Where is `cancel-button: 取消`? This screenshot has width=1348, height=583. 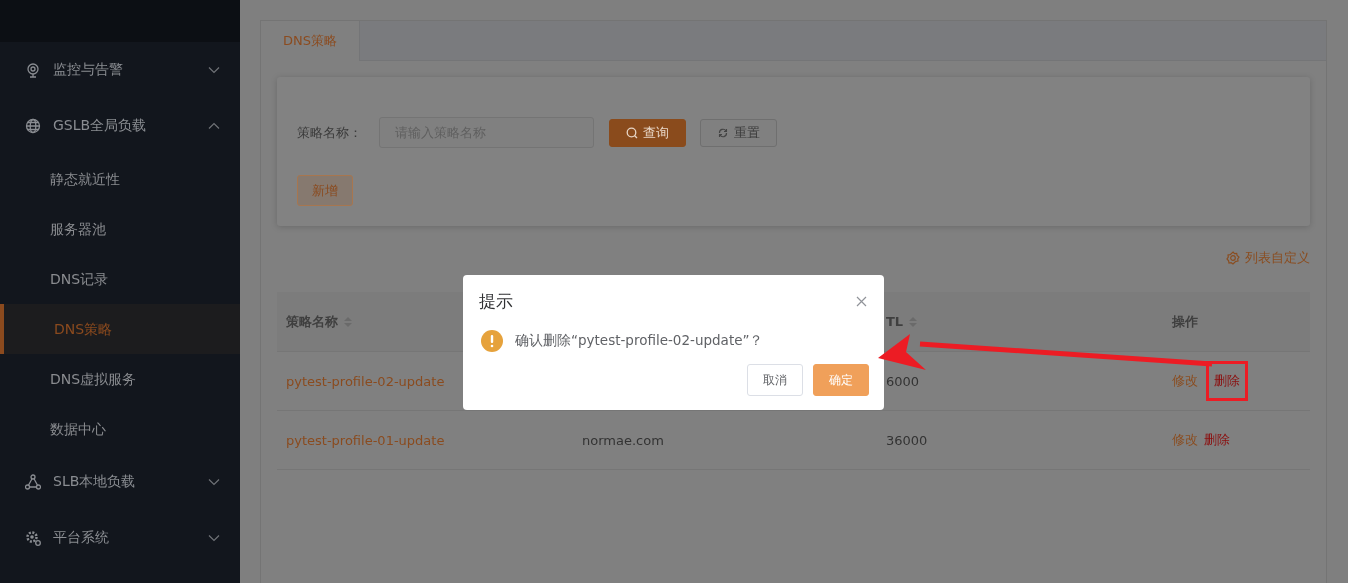
cancel-button: 取消 is located at coordinates (775, 380).